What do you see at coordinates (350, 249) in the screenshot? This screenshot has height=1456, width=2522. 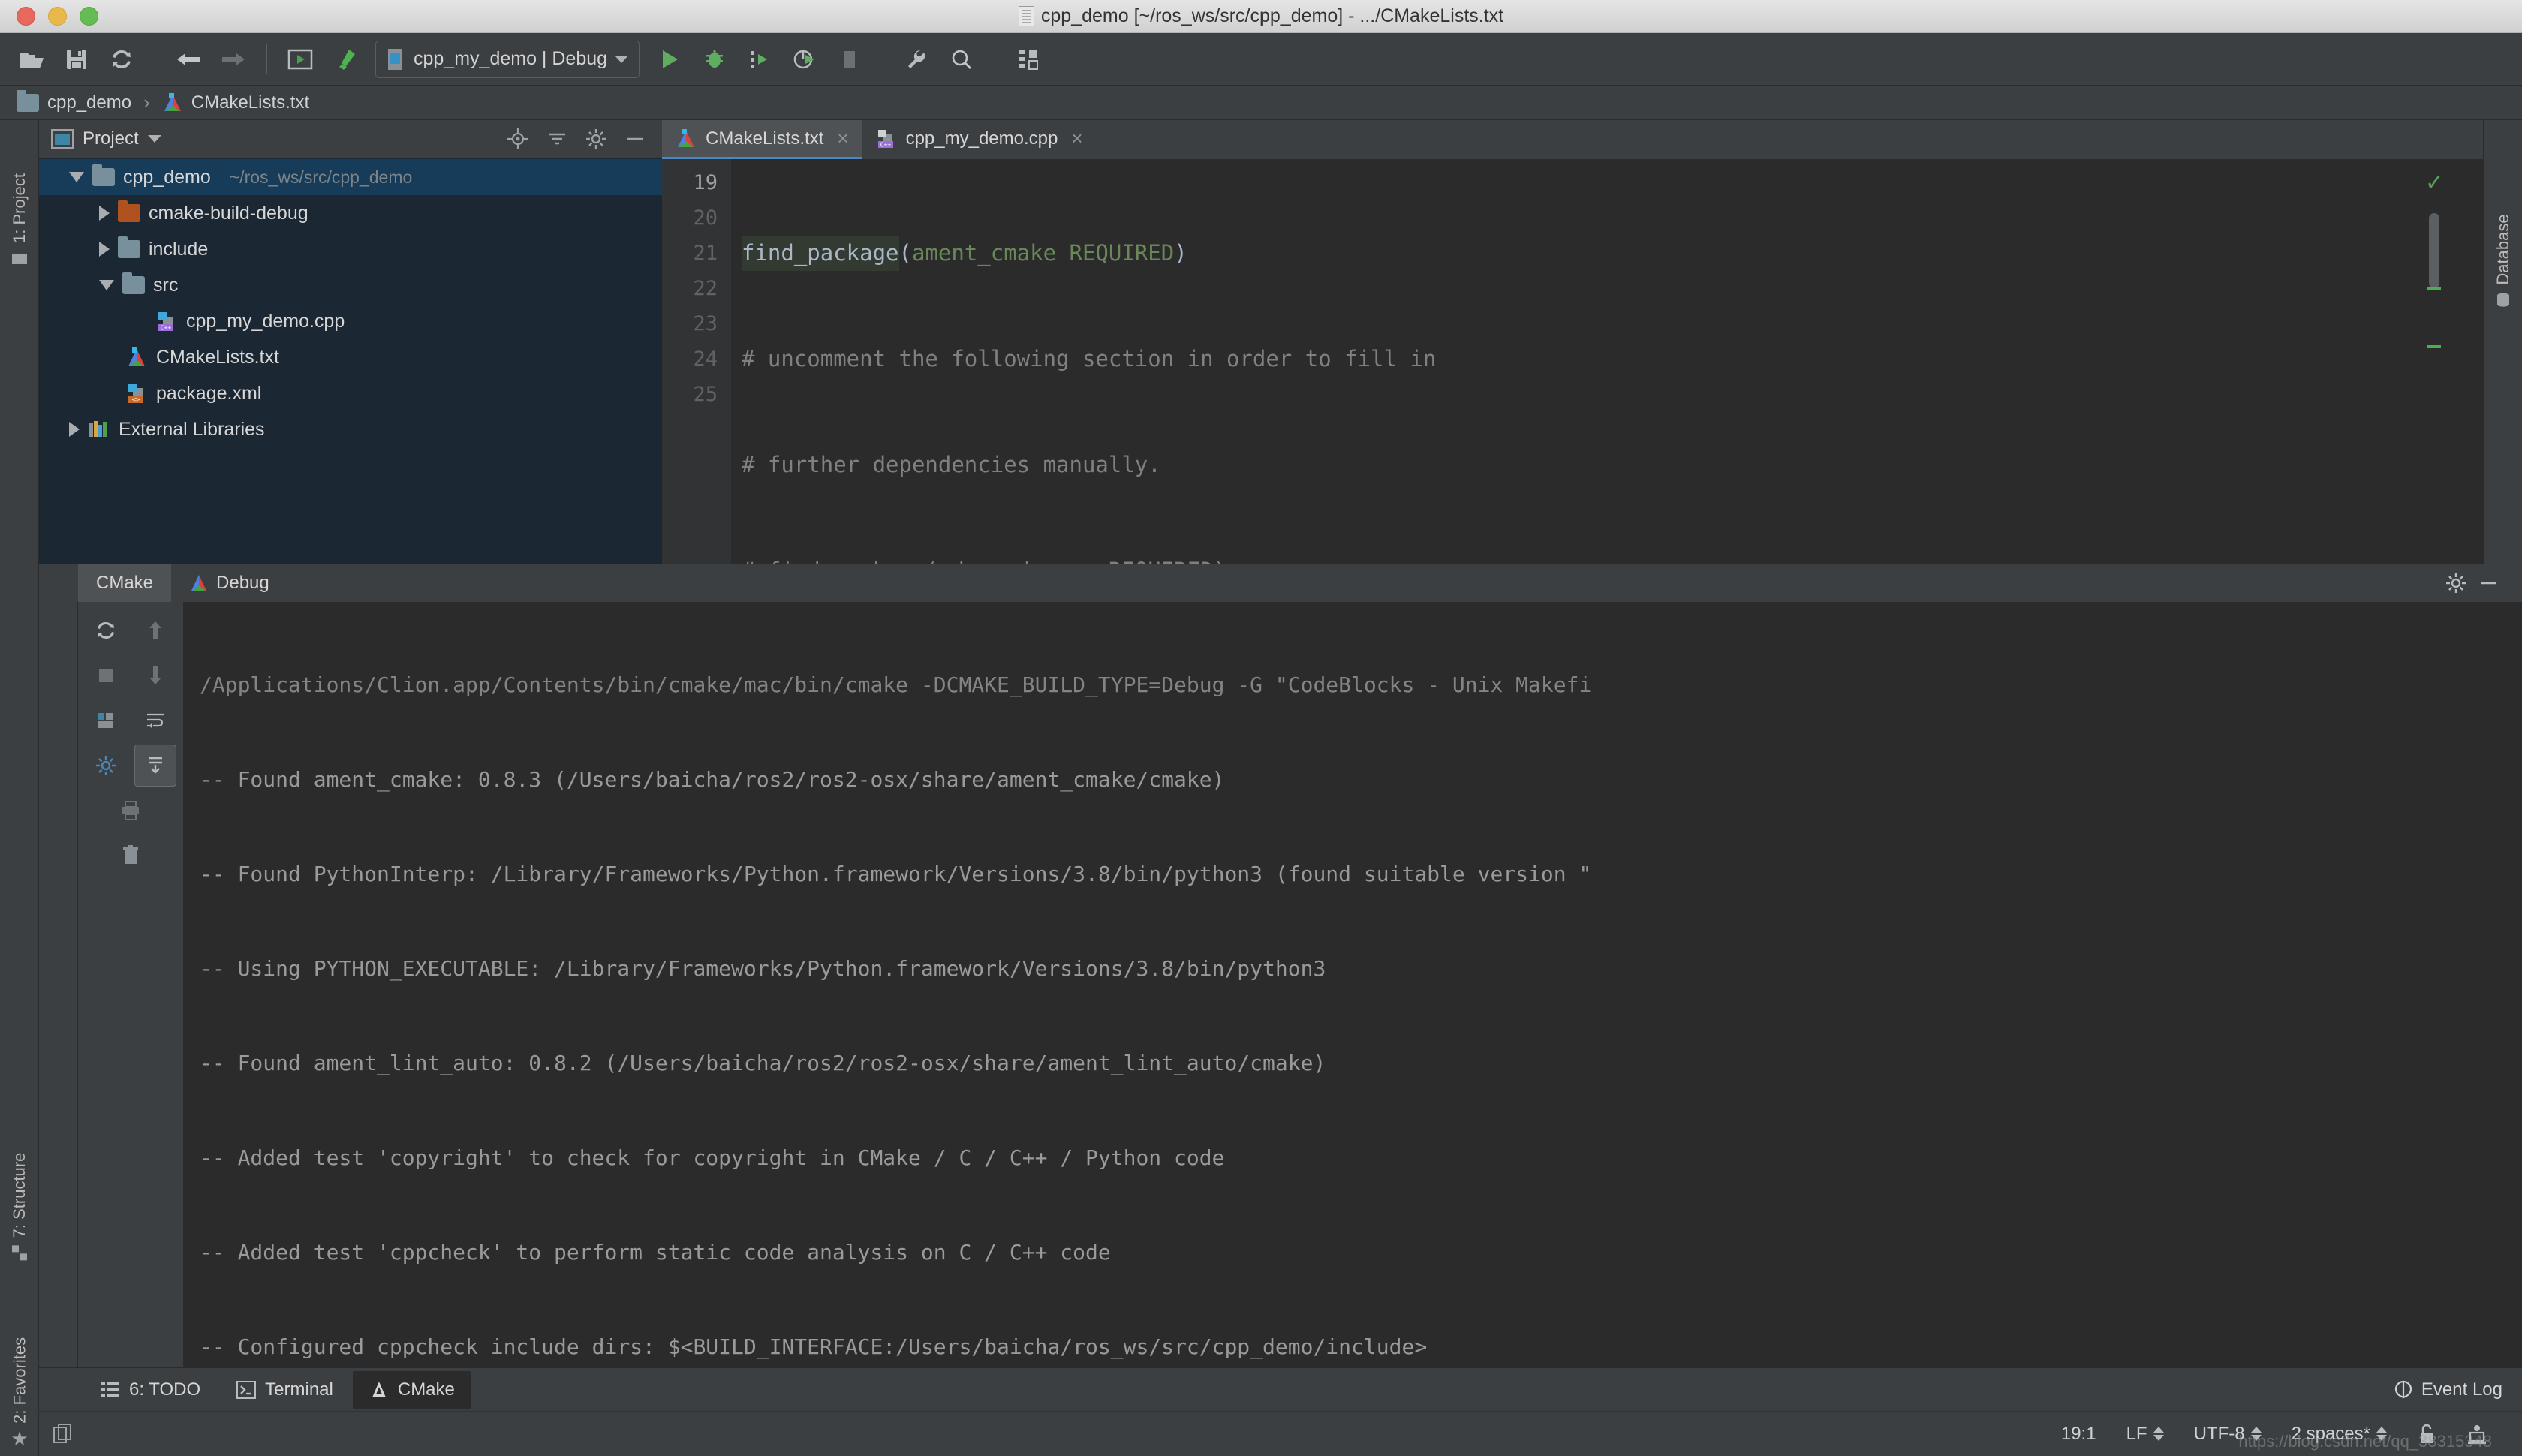 I see `tree-node-include: include` at bounding box center [350, 249].